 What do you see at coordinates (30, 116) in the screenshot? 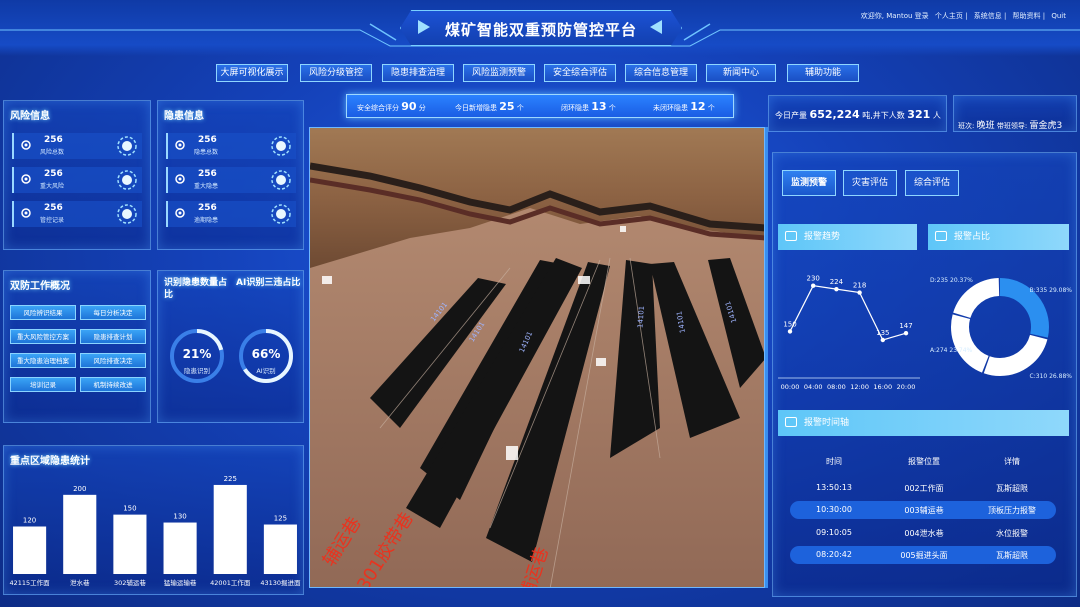
I see `risk-info-title: 风险信息` at bounding box center [30, 116].